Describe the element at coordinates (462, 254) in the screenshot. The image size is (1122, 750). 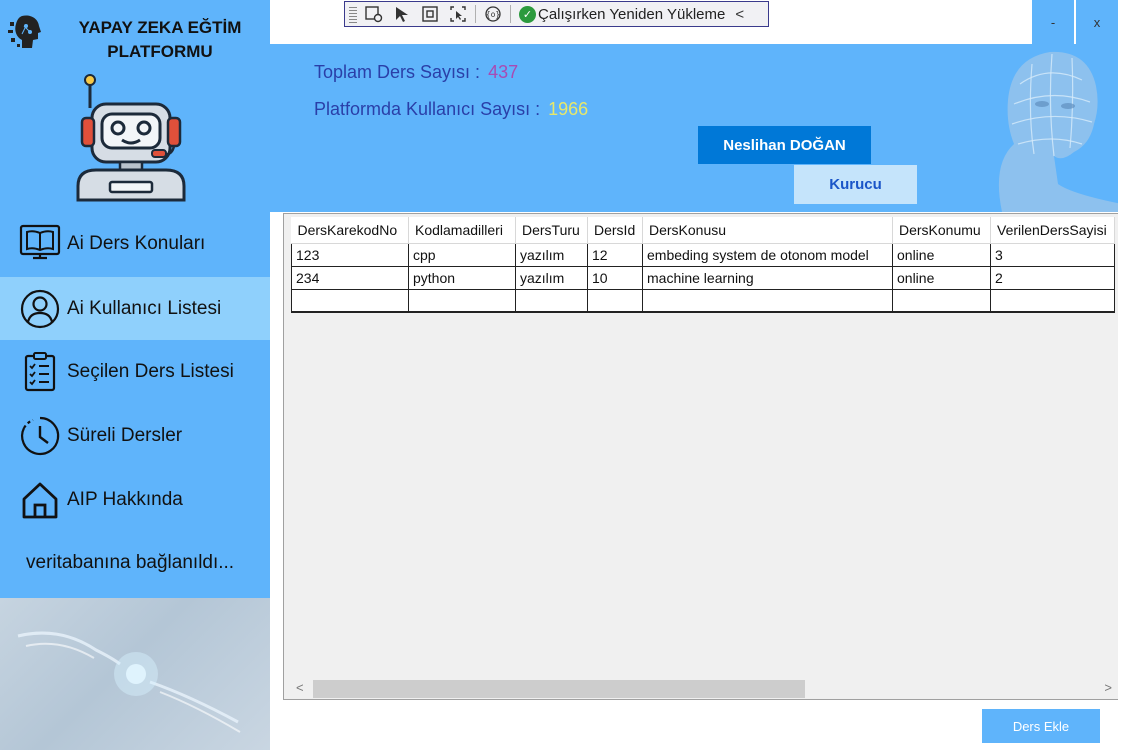
I see `table-cell: cpp` at that location.